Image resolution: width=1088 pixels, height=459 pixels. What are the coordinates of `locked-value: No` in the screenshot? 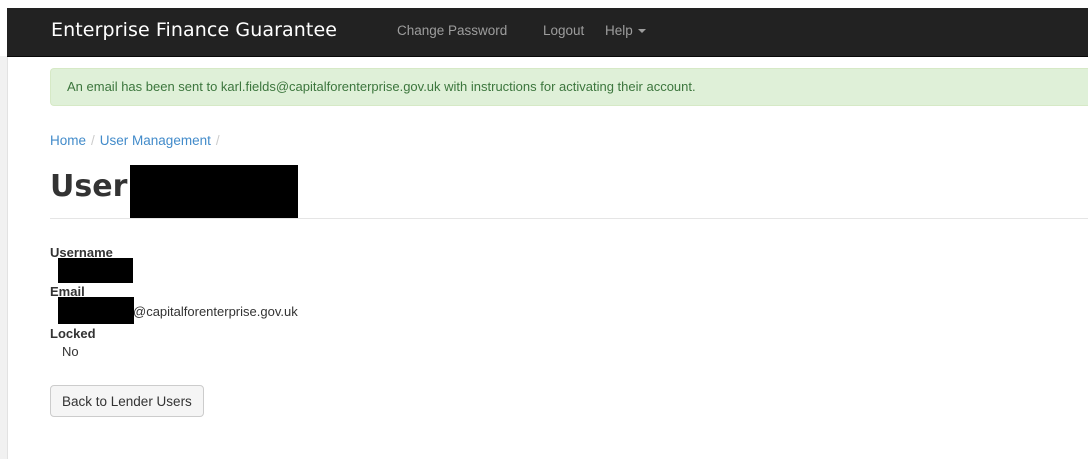 It's located at (70, 351).